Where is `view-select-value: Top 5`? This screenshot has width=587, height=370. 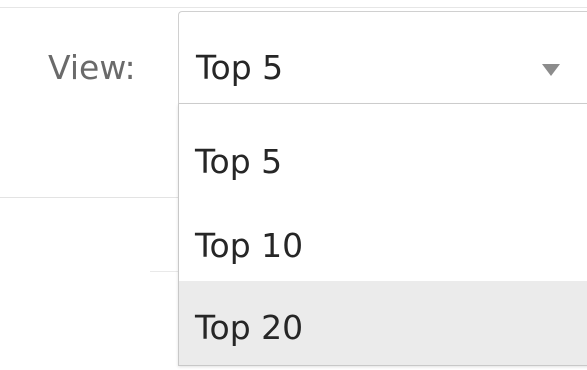 view-select-value: Top 5 is located at coordinates (240, 67).